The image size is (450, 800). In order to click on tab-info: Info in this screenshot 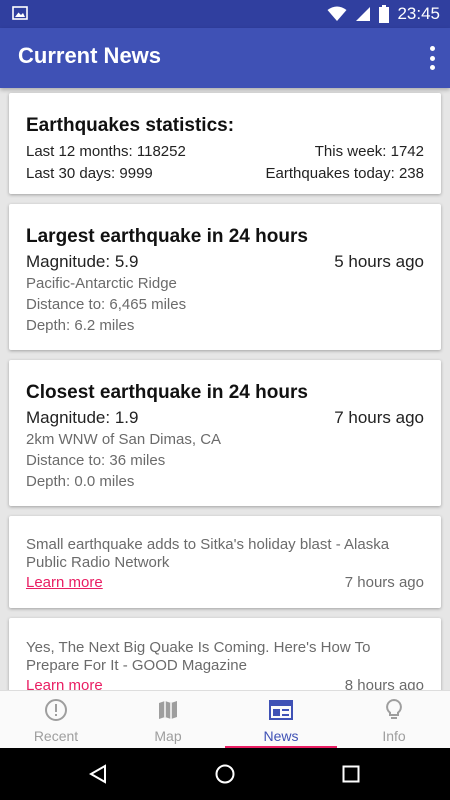, I will do `click(394, 720)`.